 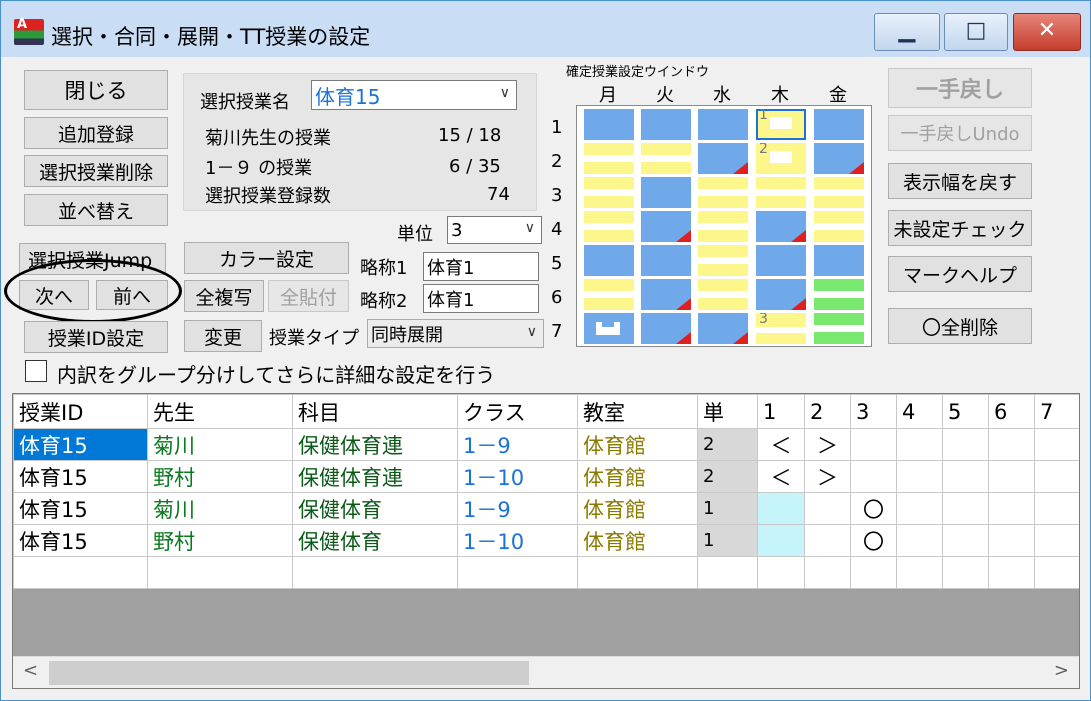 What do you see at coordinates (546, 672) in the screenshot?
I see `horizontal-scrollbar: < >` at bounding box center [546, 672].